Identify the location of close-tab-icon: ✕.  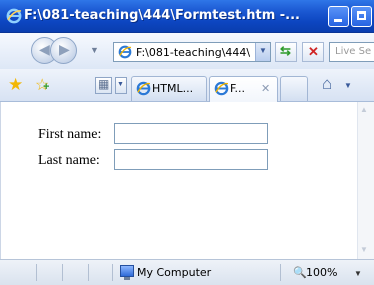
(265, 88).